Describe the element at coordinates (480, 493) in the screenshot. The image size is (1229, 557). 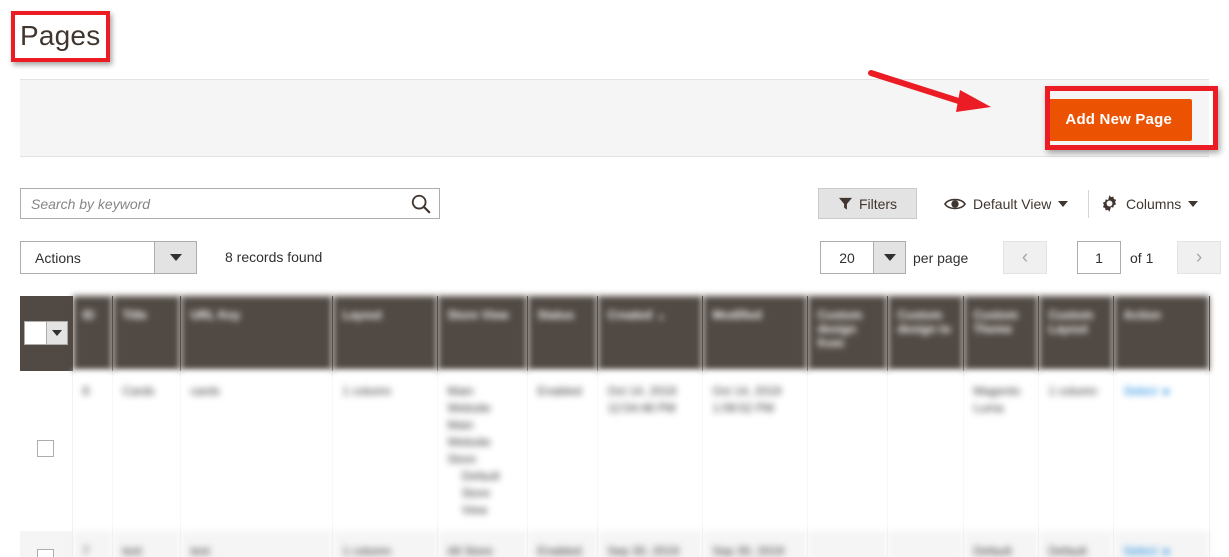
I see `store-view-view: Default Store View` at that location.